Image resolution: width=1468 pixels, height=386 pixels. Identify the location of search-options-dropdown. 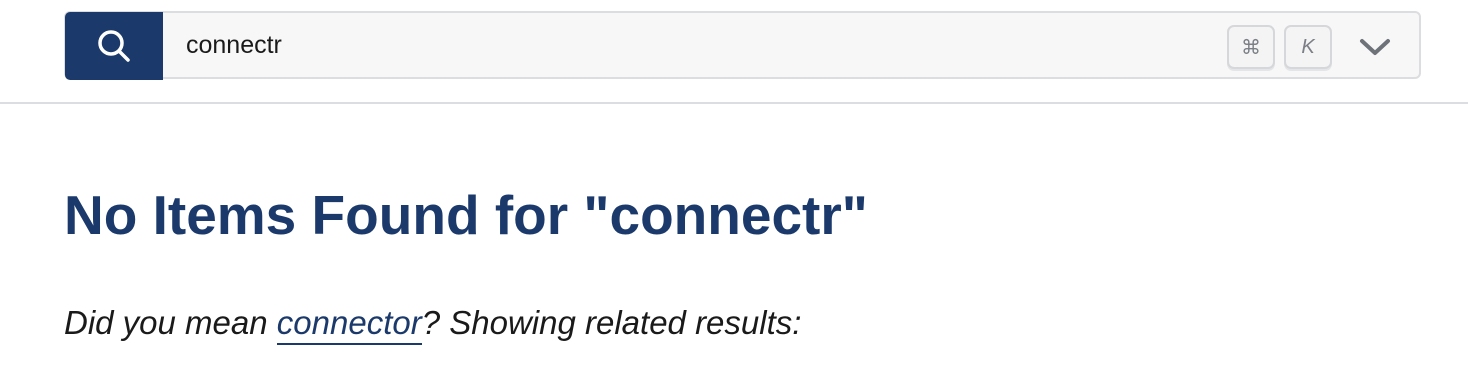
(1375, 47).